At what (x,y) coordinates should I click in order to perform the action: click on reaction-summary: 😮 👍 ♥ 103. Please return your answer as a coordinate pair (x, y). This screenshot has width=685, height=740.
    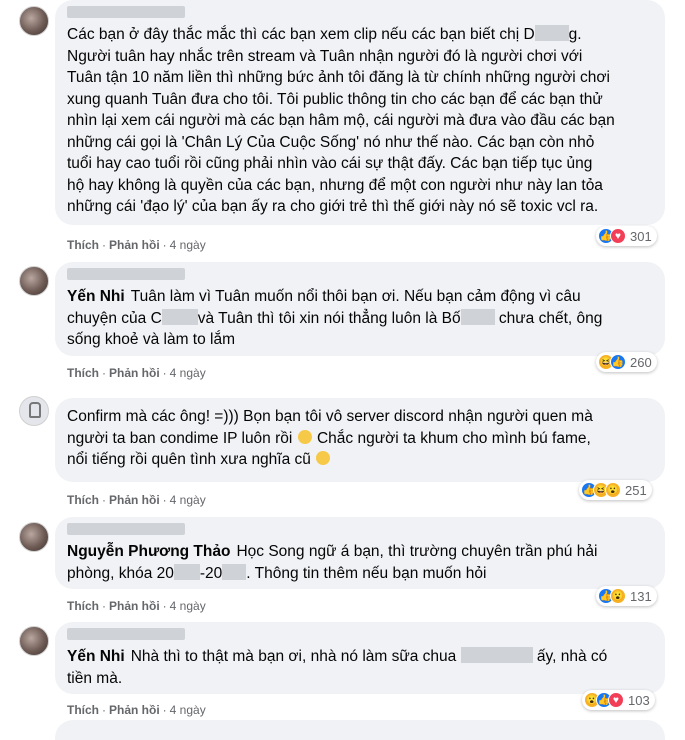
    Looking at the image, I should click on (618, 700).